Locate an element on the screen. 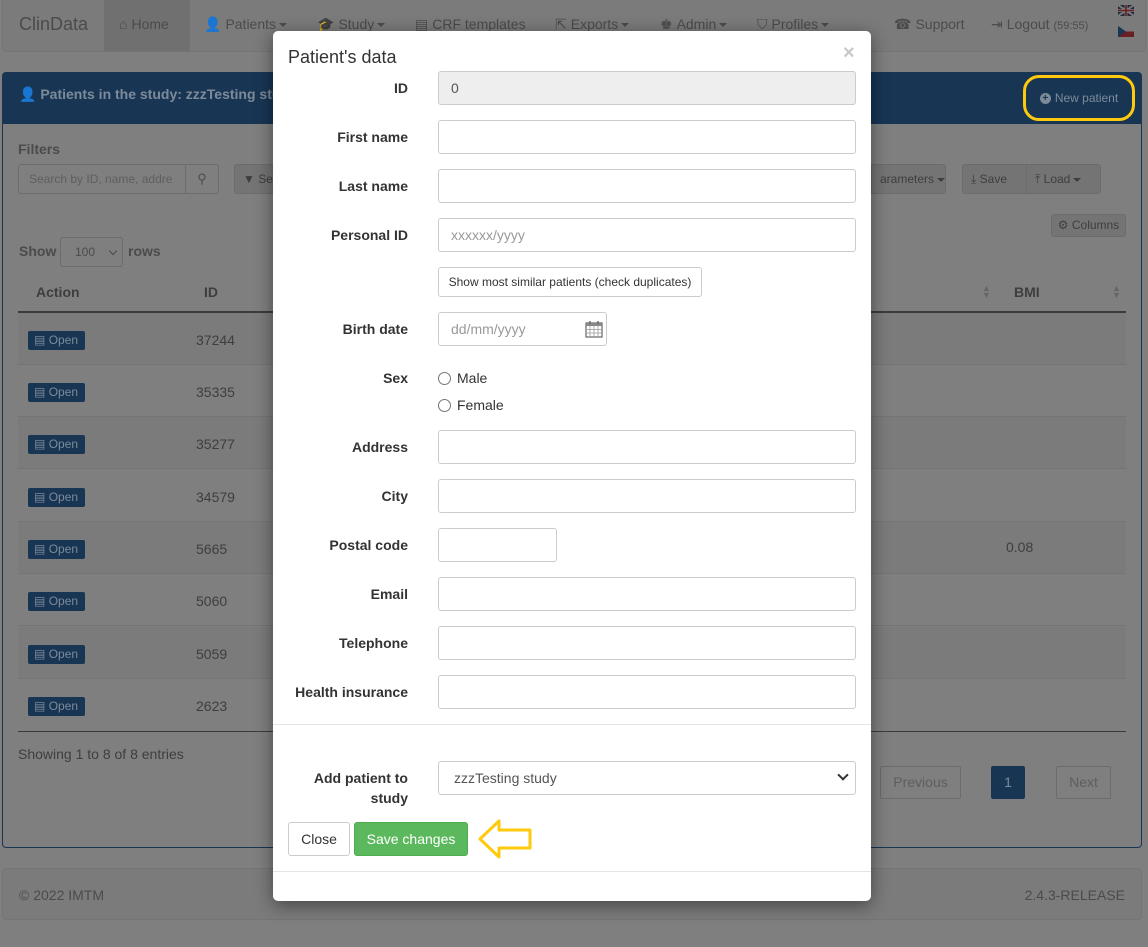 Image resolution: width=1148 pixels, height=947 pixels. nav-patients-label: Patients is located at coordinates (251, 24).